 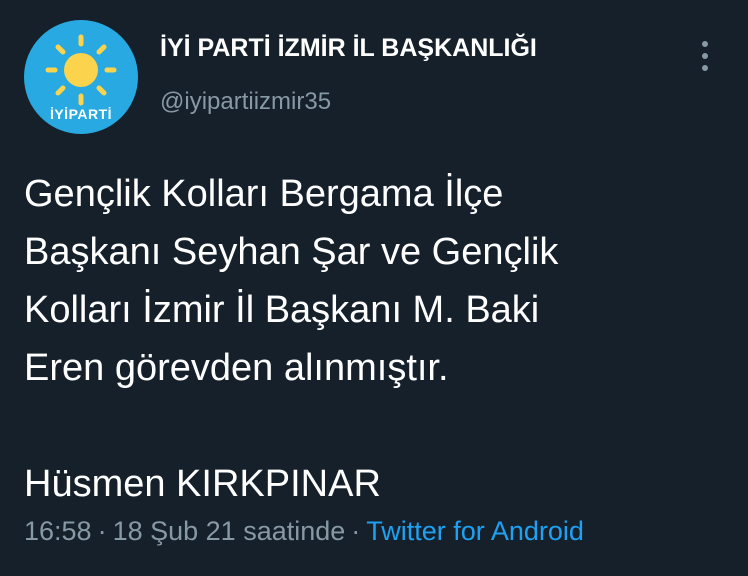 What do you see at coordinates (245, 102) in the screenshot?
I see `user-handle: @iyipartiizmir35` at bounding box center [245, 102].